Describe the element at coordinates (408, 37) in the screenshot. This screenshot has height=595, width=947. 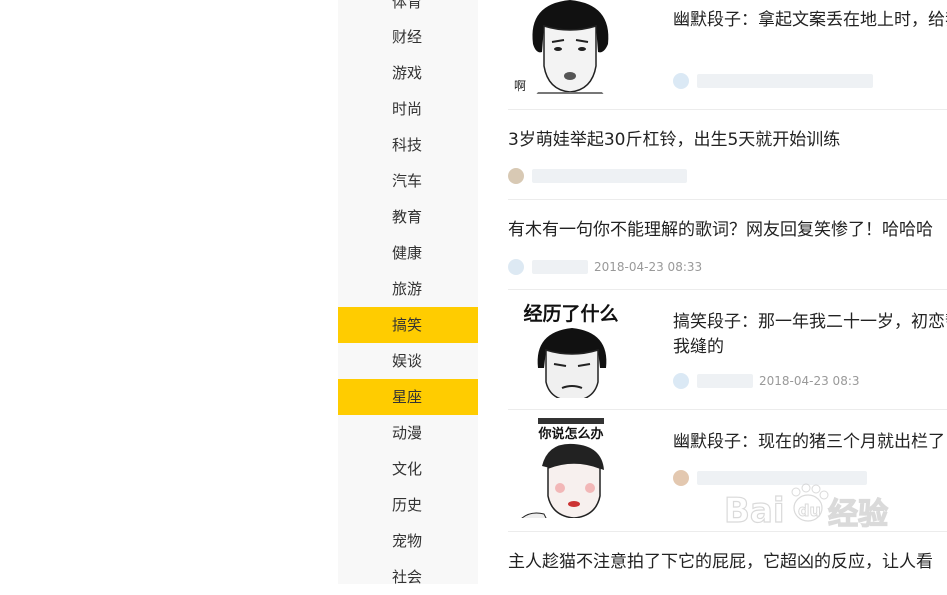
I see `sidebar-item-finance: 财经` at that location.